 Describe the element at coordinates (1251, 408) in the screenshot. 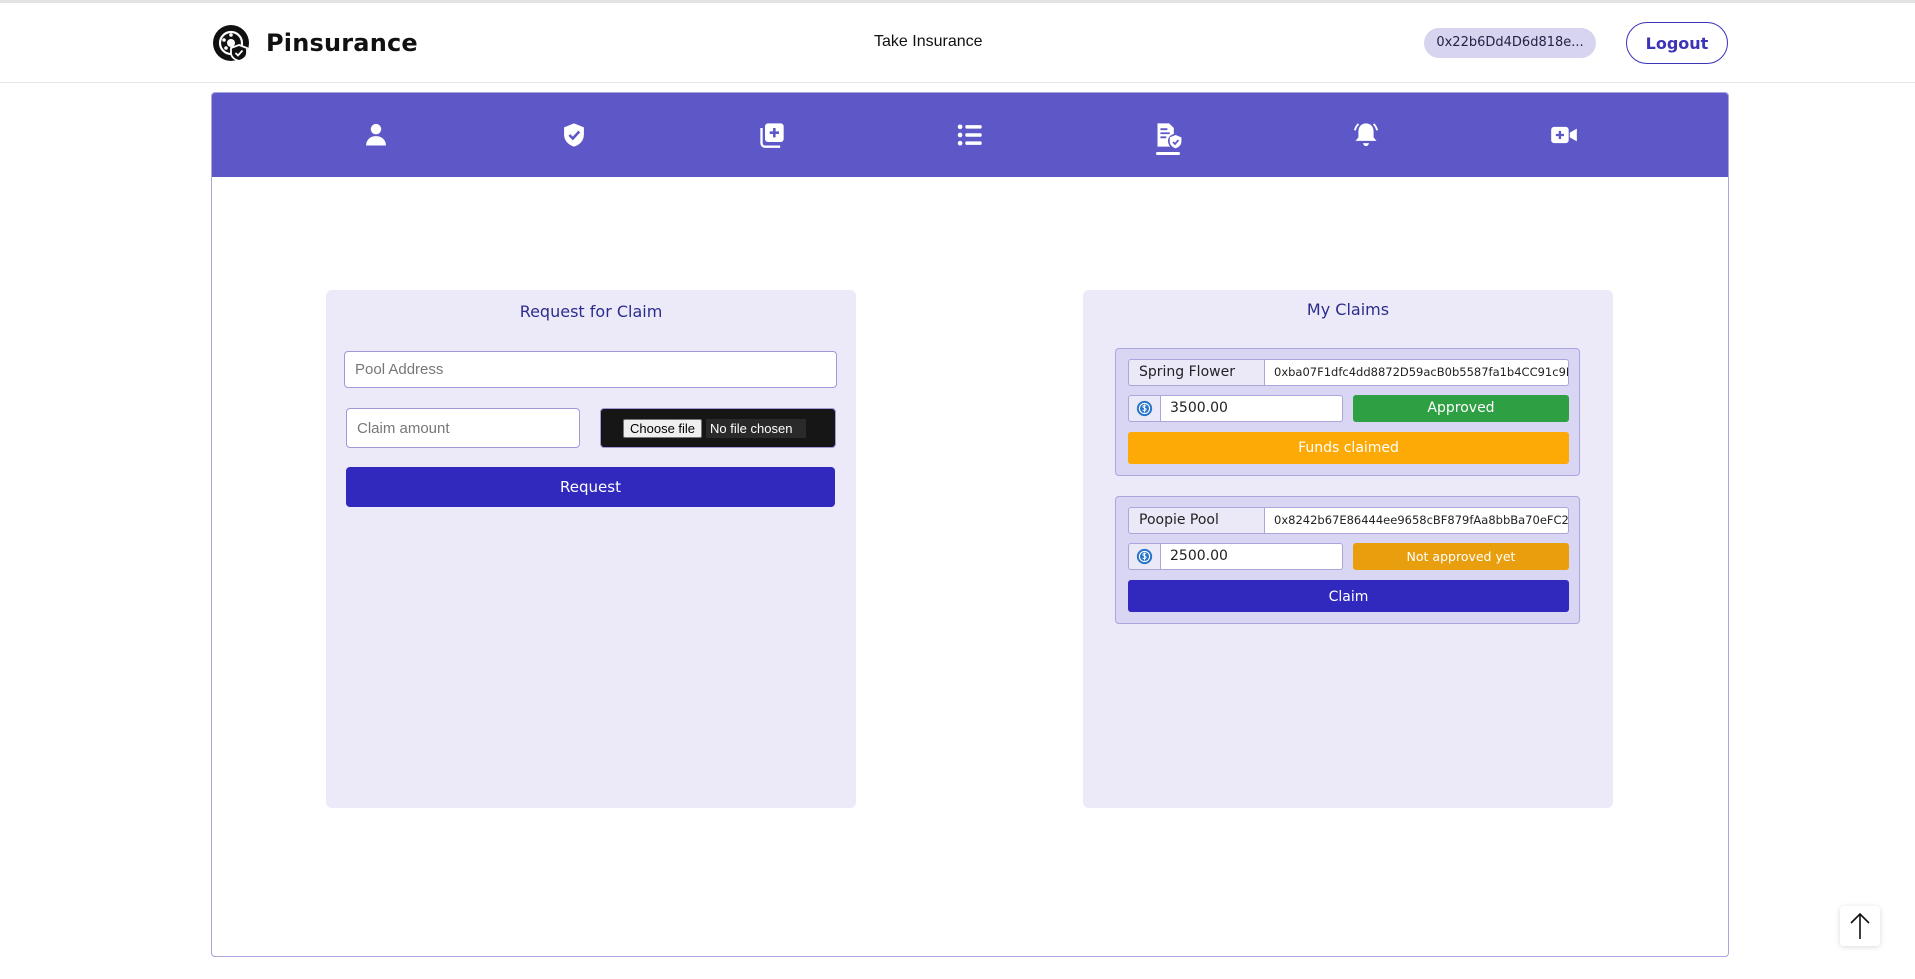

I see `claim-amount: 3500.00` at that location.